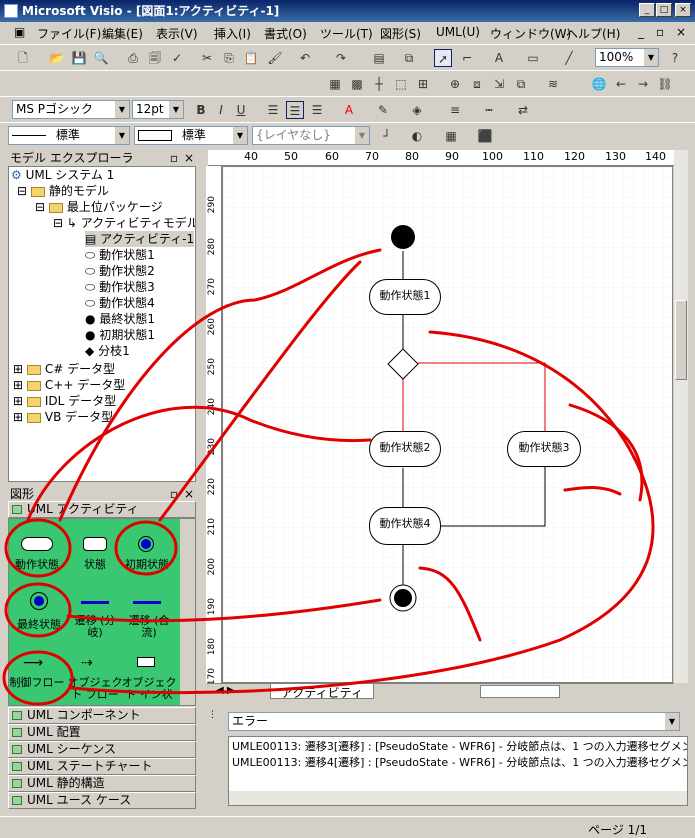 Image resolution: width=695 pixels, height=838 pixels. Describe the element at coordinates (467, 58) in the screenshot. I see `connector-icon: ⌐` at that location.